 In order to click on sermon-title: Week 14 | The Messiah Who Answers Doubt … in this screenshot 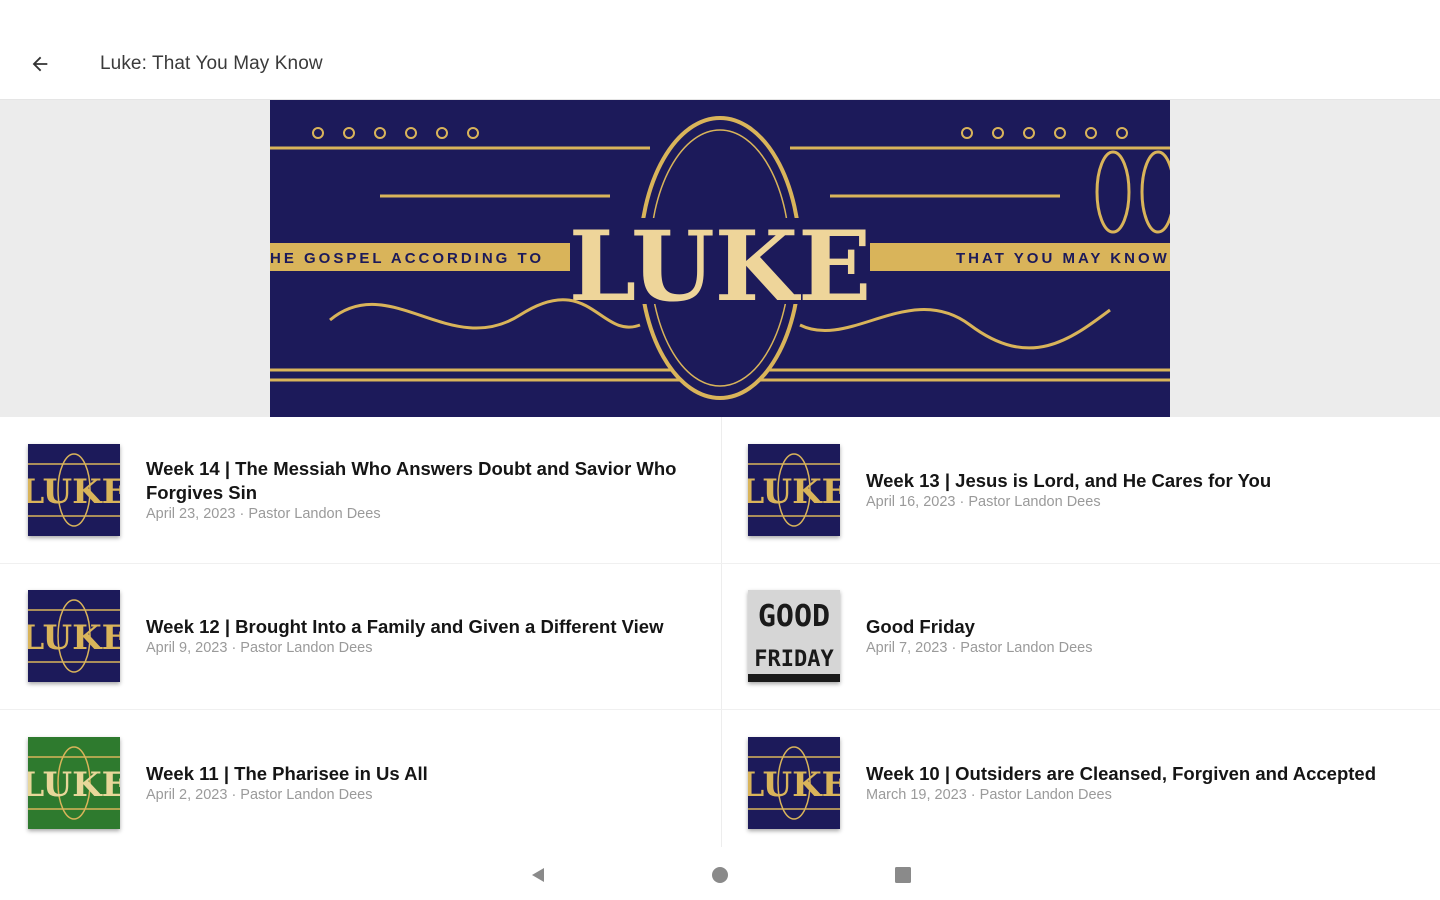, I will do `click(411, 480)`.